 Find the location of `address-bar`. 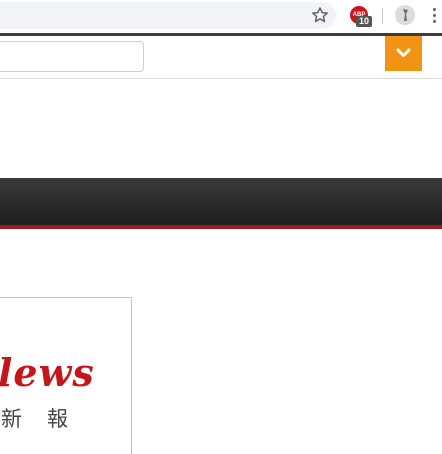

address-bar is located at coordinates (168, 15).